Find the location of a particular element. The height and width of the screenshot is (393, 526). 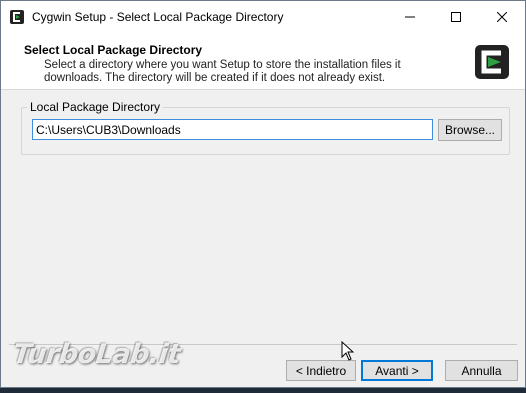

page-title: Select Local Package Directory is located at coordinates (113, 50).